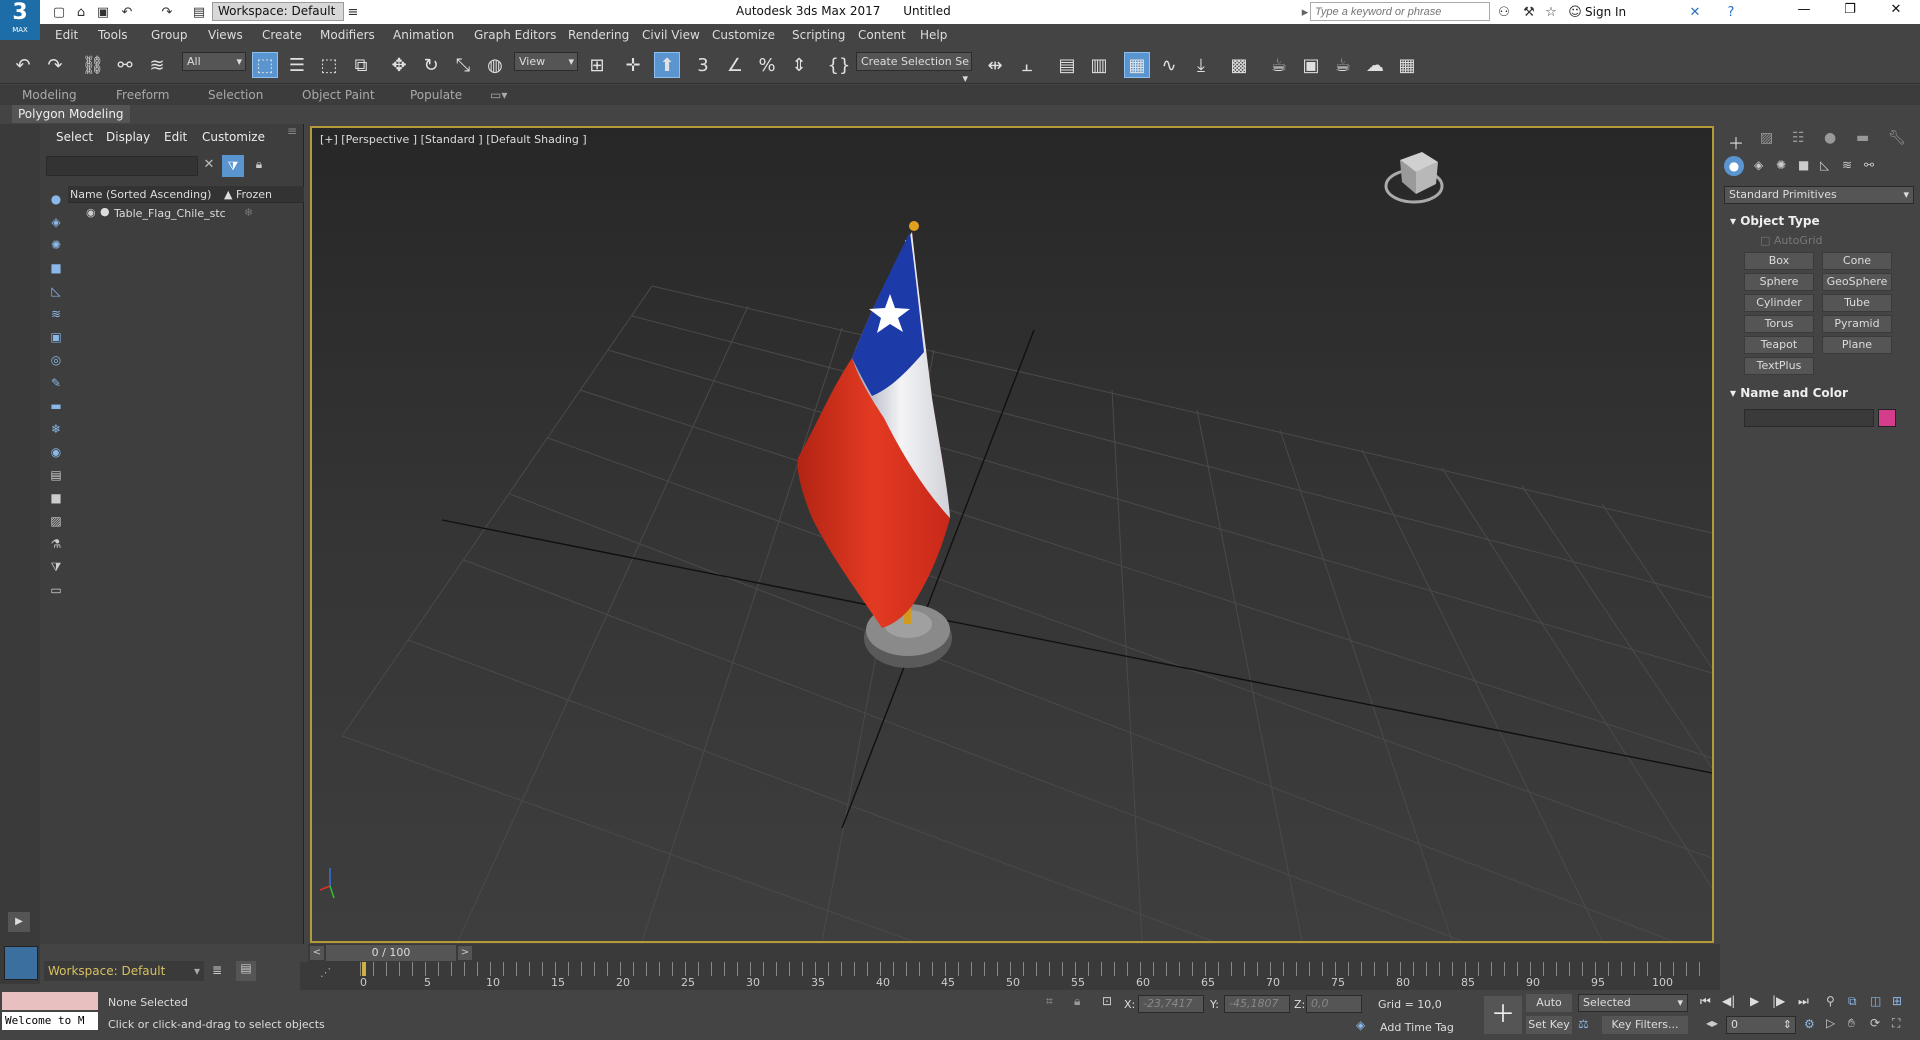 This screenshot has width=1920, height=1040. Describe the element at coordinates (127, 12) in the screenshot. I see `undo-icon: ↶` at that location.